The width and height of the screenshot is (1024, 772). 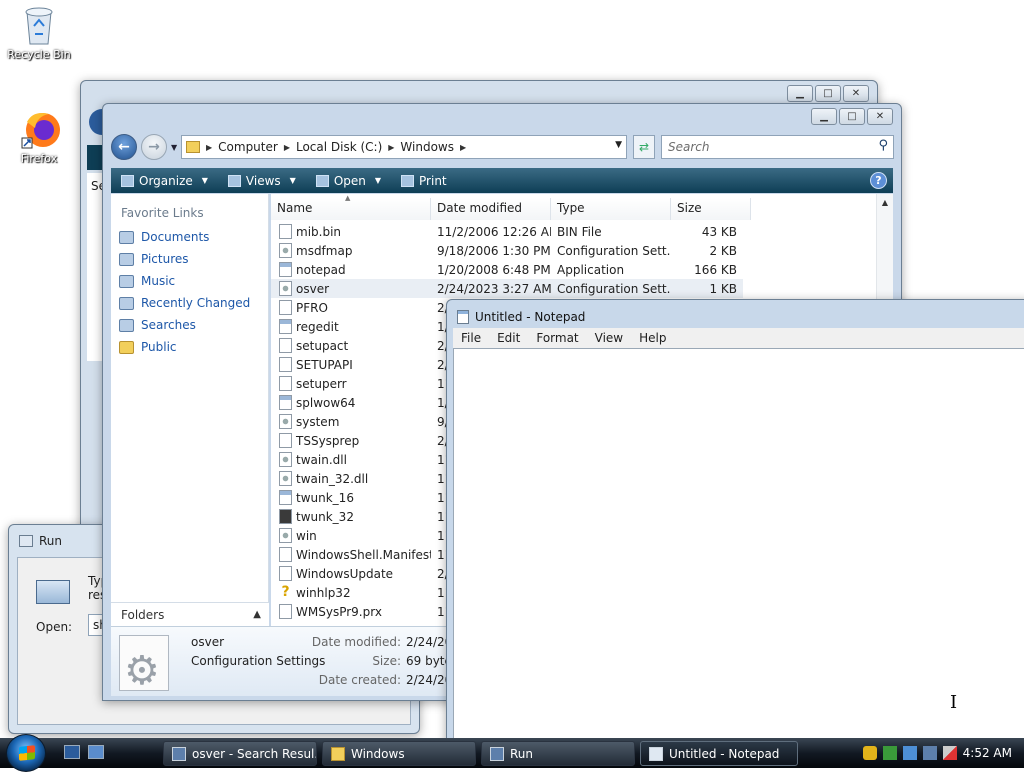 What do you see at coordinates (494, 269) in the screenshot?
I see `file-date: 1/20/2008 6:48 PM` at bounding box center [494, 269].